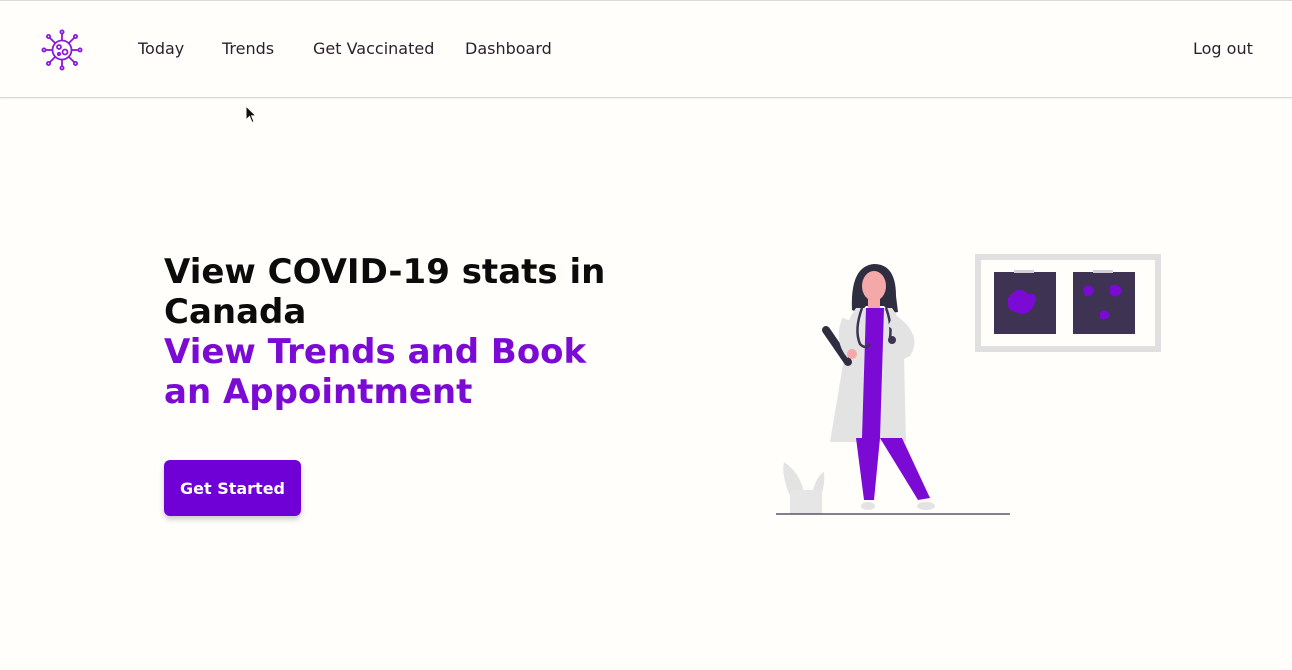 This screenshot has width=1292, height=670. Describe the element at coordinates (373, 49) in the screenshot. I see `nav-link-get-vaccinated: Get Vaccinated` at that location.